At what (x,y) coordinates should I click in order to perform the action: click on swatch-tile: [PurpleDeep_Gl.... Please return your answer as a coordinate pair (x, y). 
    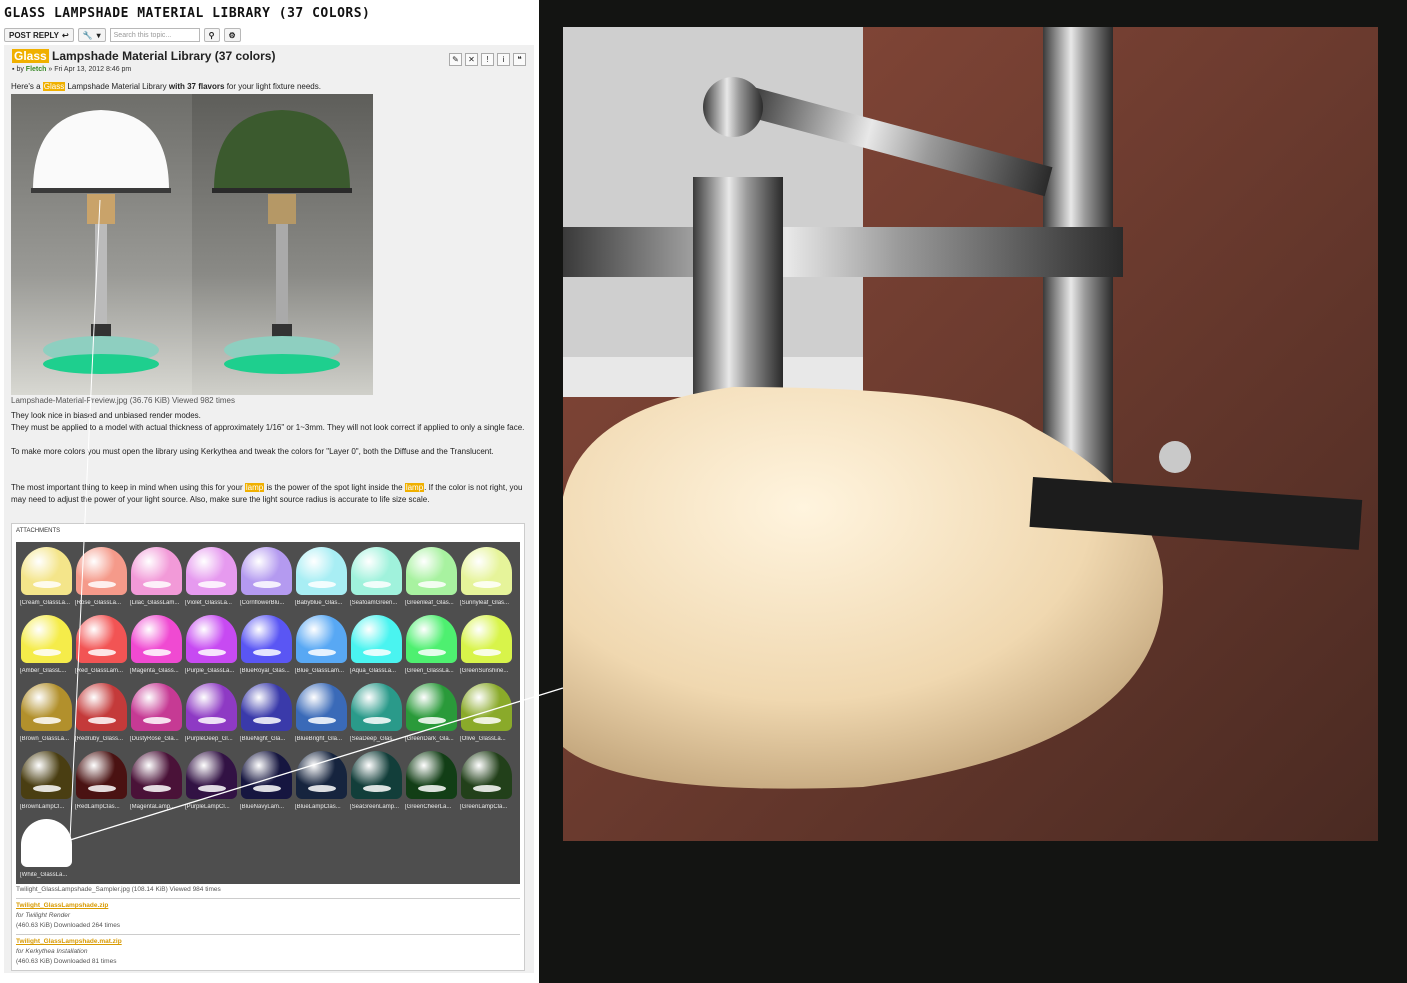
    Looking at the image, I should click on (210, 714).